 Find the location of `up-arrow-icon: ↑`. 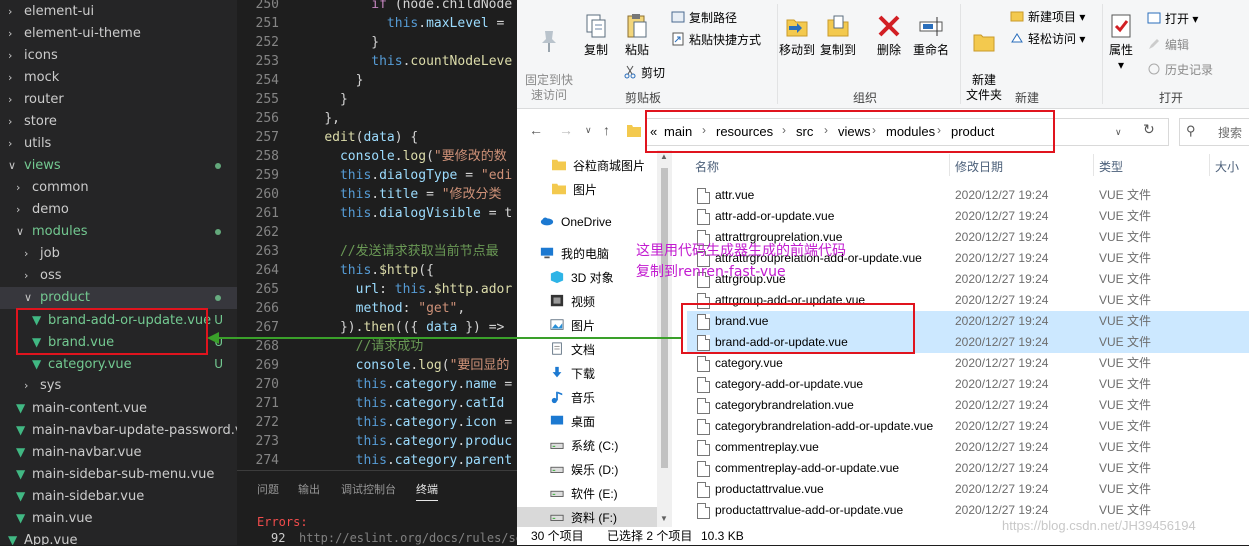

up-arrow-icon: ↑ is located at coordinates (606, 130).